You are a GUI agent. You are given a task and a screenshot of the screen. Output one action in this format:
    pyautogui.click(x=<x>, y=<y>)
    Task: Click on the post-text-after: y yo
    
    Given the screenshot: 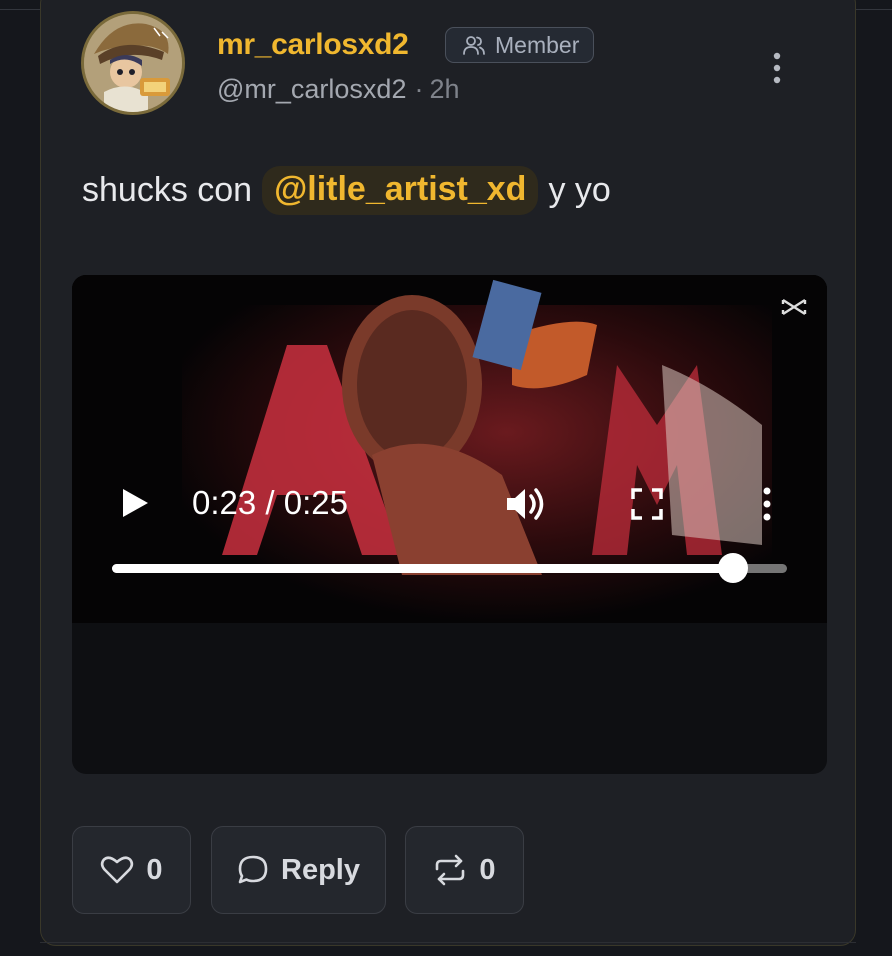 What is the action you would take?
    pyautogui.click(x=579, y=190)
    